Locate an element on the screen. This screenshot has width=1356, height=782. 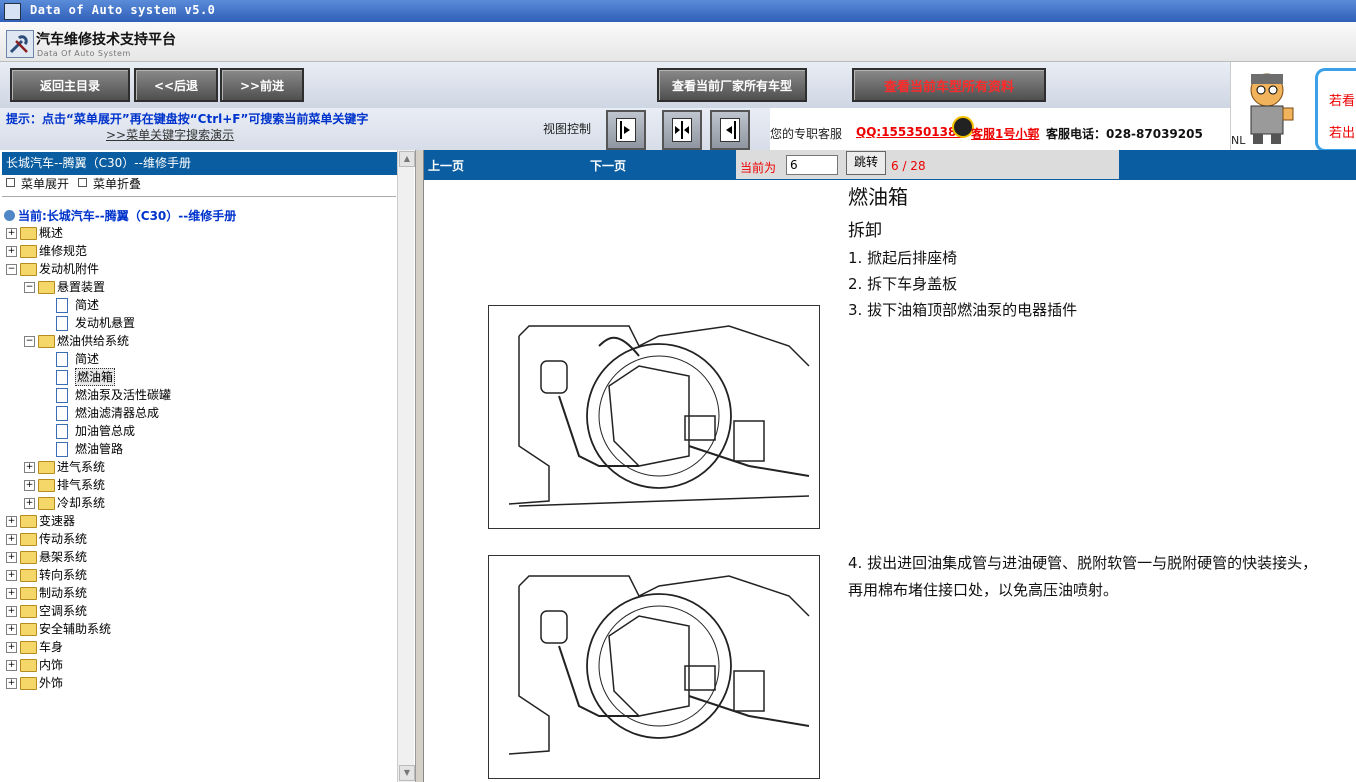
tree-item-label: 排气系统 is located at coordinates (81, 485).